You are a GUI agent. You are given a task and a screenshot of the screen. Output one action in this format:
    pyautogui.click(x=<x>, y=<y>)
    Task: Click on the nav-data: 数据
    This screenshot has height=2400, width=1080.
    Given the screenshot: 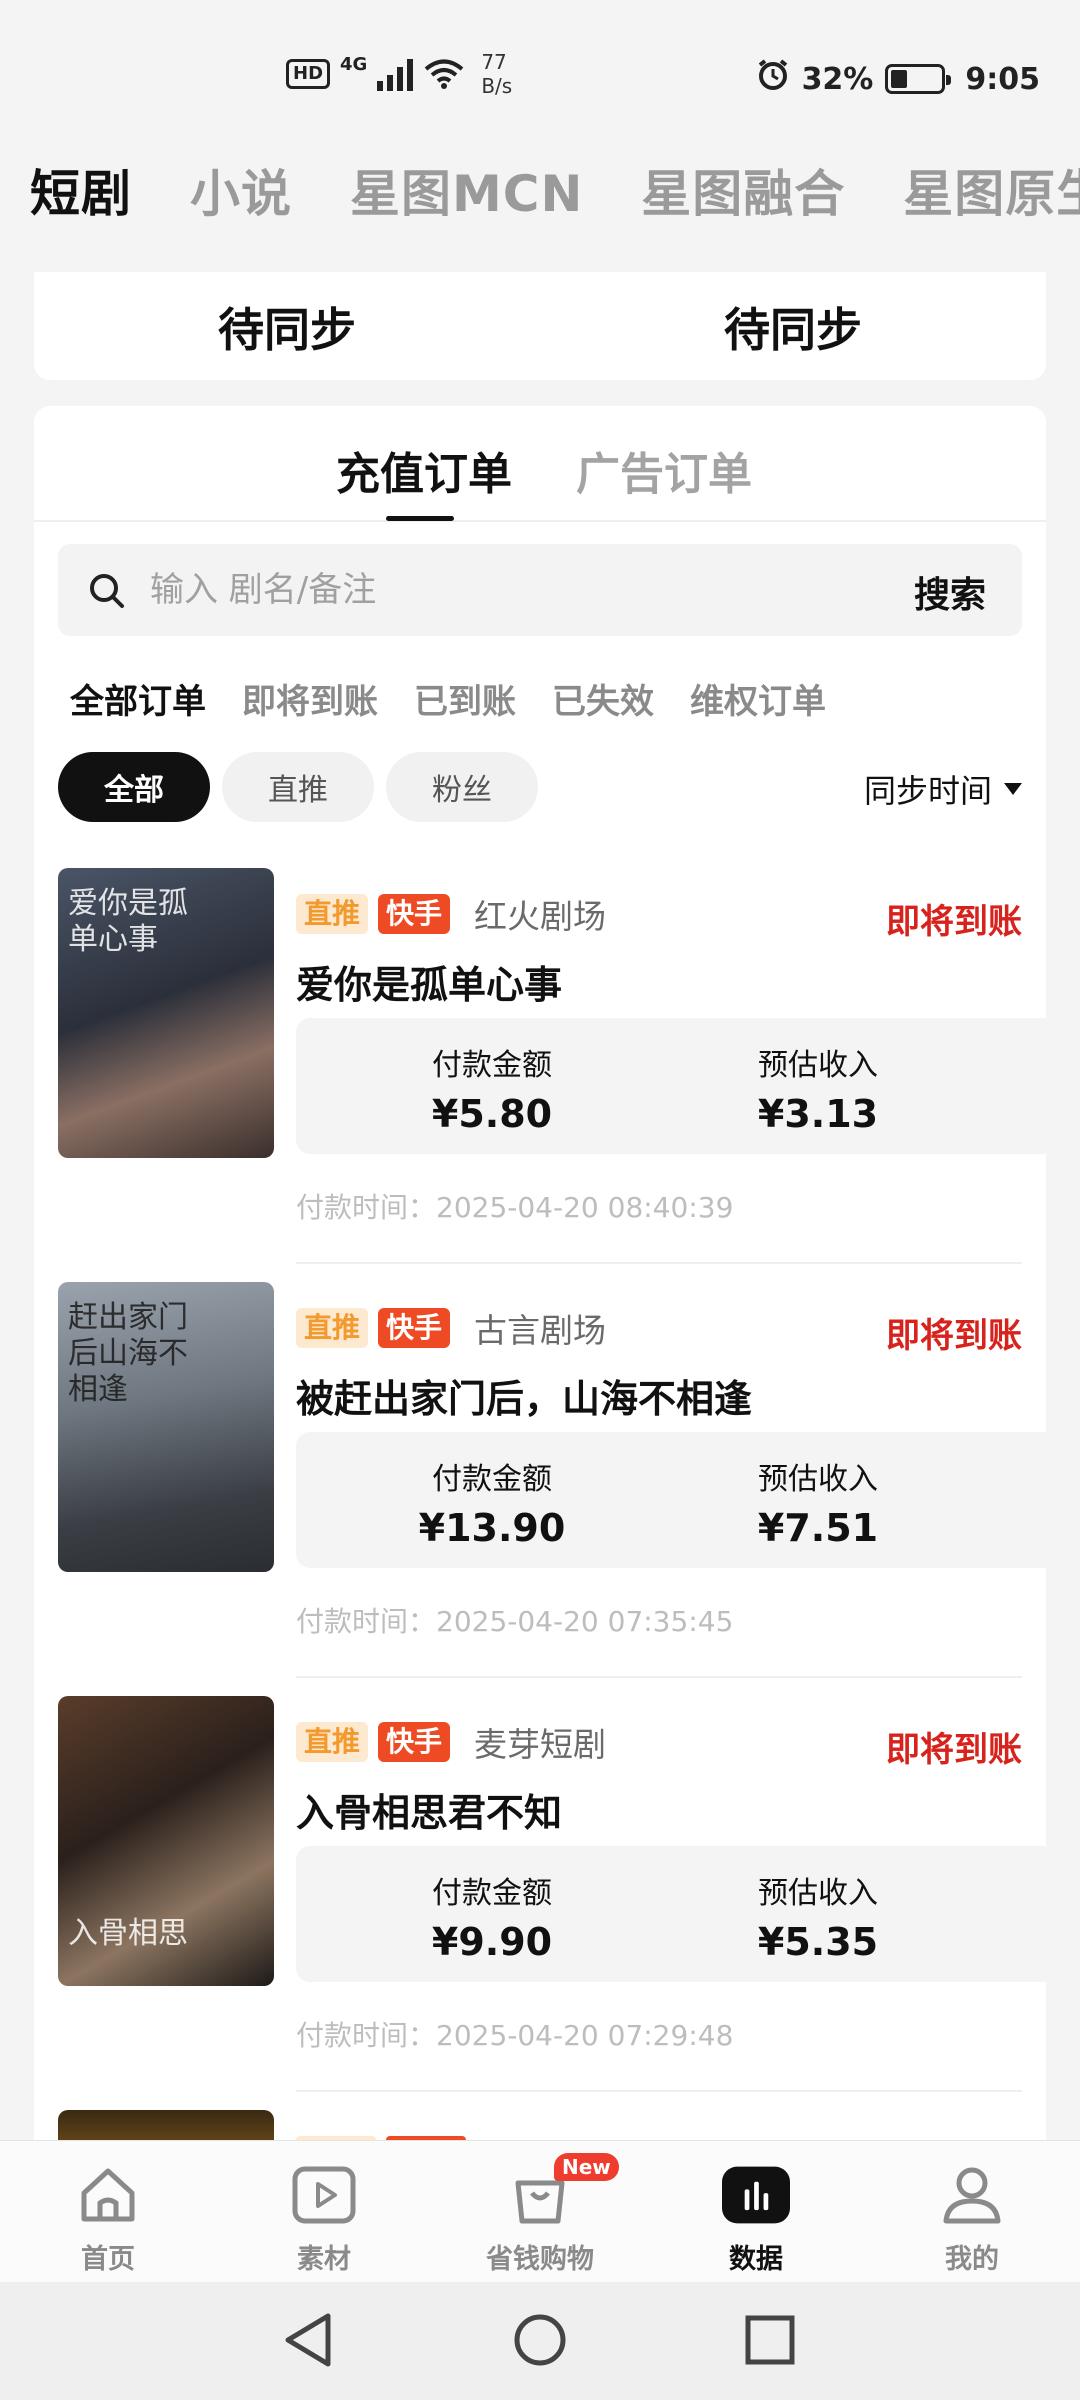 What is the action you would take?
    pyautogui.click(x=756, y=2212)
    